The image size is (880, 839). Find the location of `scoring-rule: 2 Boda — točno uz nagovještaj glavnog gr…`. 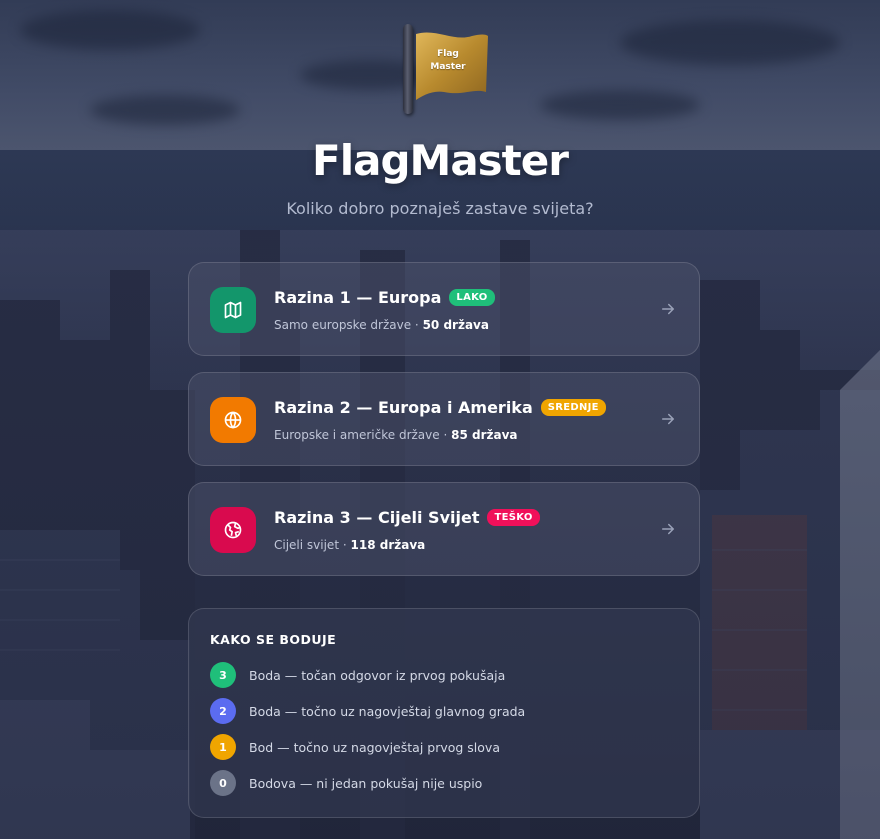

scoring-rule: 2 Boda — točno uz nagovještaj glavnog gr… is located at coordinates (367, 711).